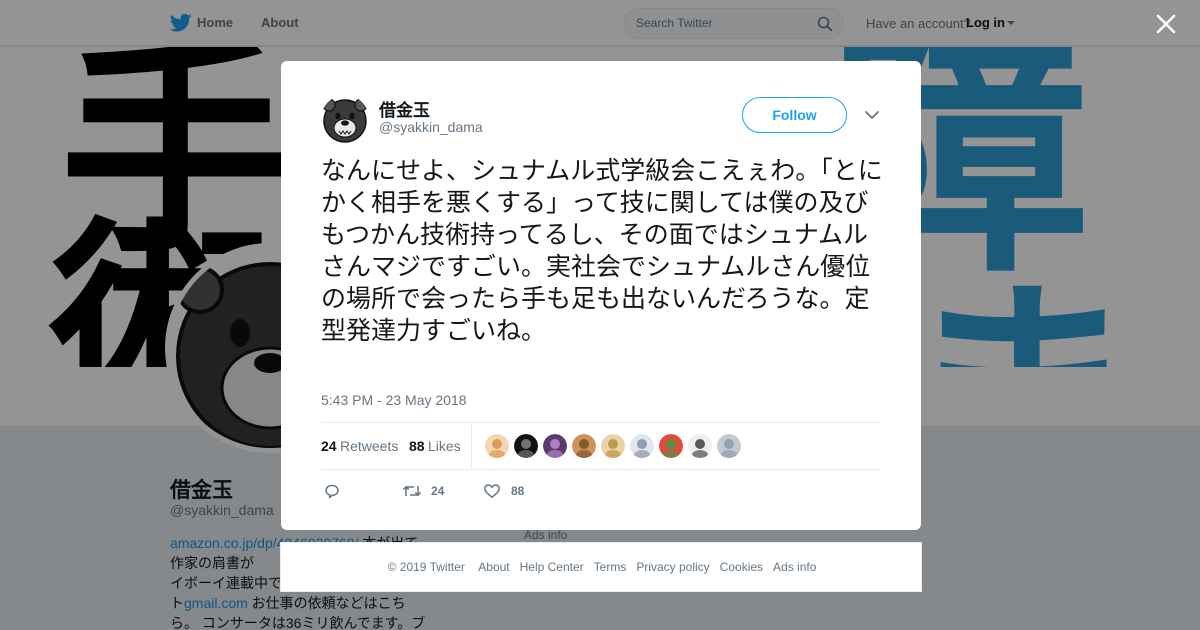 Image resolution: width=1200 pixels, height=630 pixels. Describe the element at coordinates (404, 108) in the screenshot. I see `author-name: 借金玉` at that location.